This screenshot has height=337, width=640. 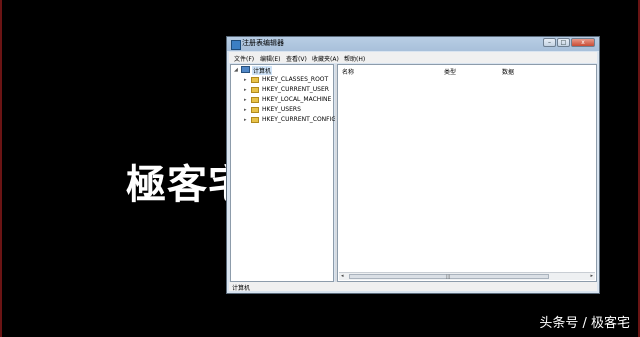 I want to click on status-bar: 计算机, so click(x=413, y=287).